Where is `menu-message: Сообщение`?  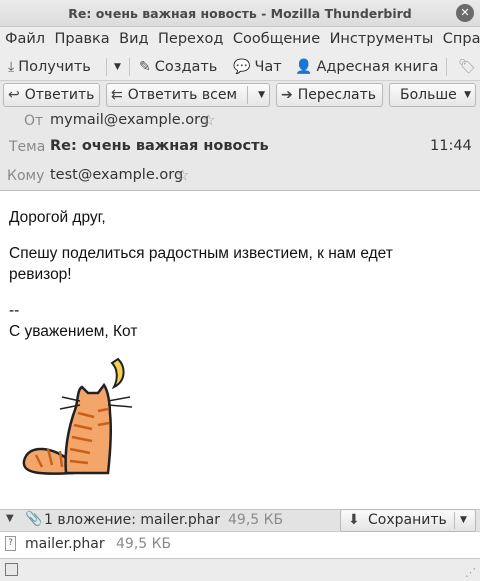 menu-message: Сообщение is located at coordinates (274, 37).